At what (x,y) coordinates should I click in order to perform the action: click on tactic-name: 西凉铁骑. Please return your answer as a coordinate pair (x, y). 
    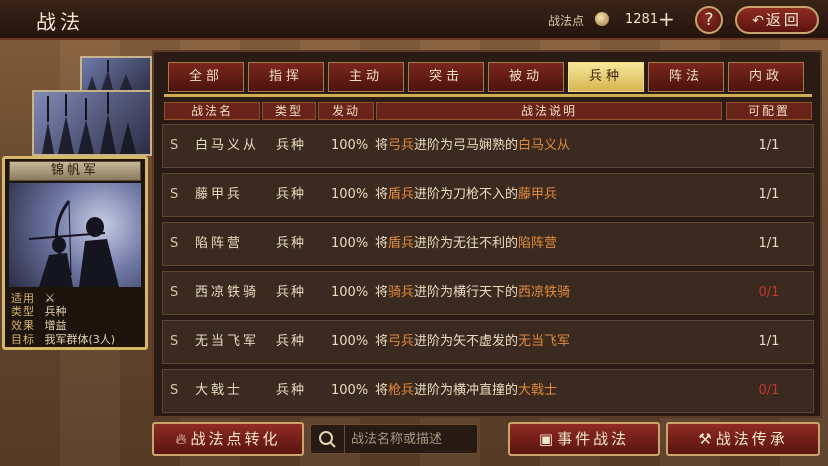
    Looking at the image, I should click on (227, 292).